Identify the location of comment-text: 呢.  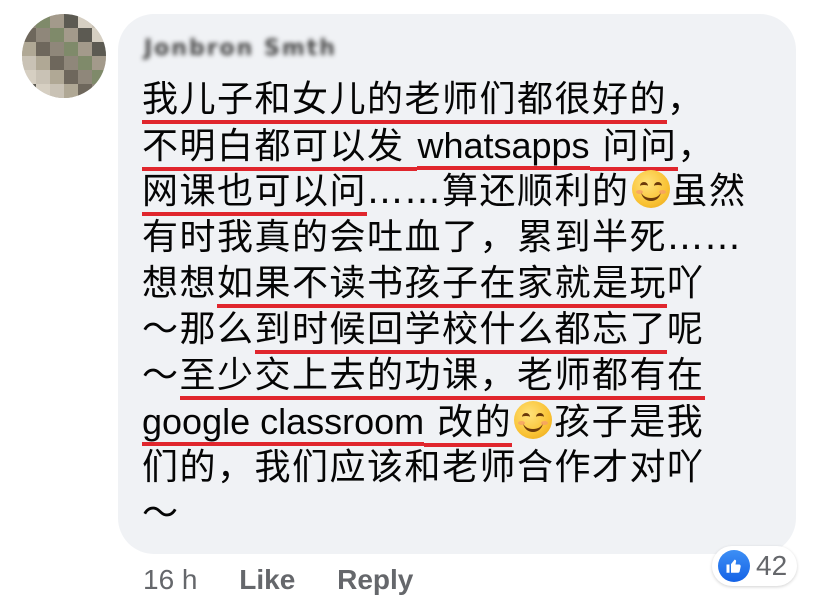
(686, 329).